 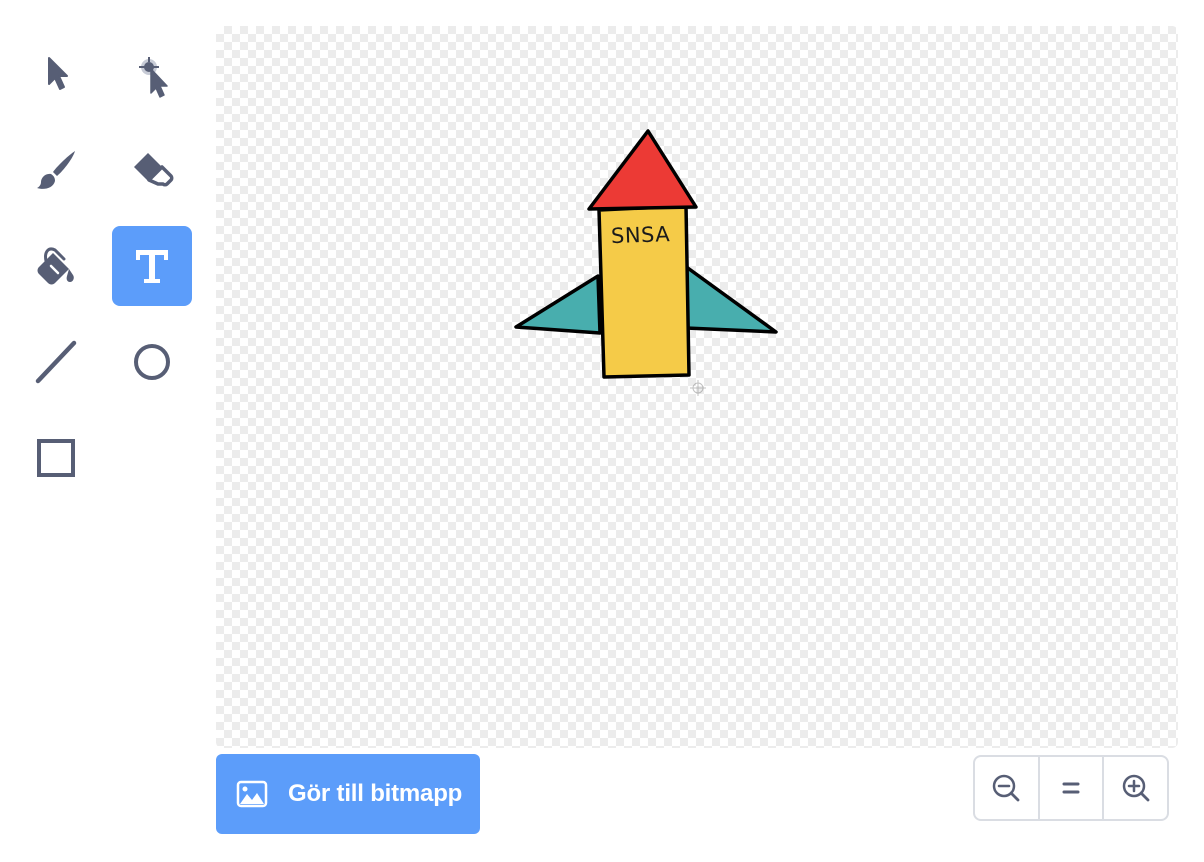 I want to click on zoom-out-button, so click(x=1006, y=788).